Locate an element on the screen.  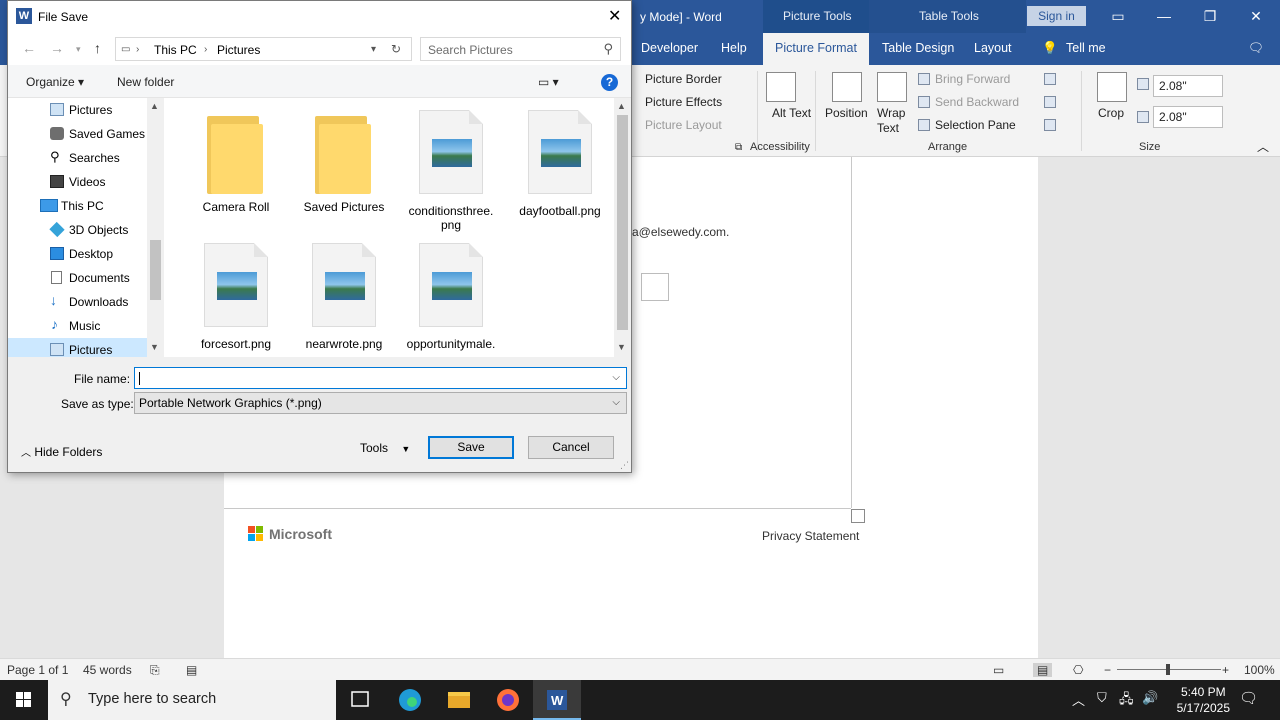
new-folder-button: New folder is located at coordinates (145, 82).